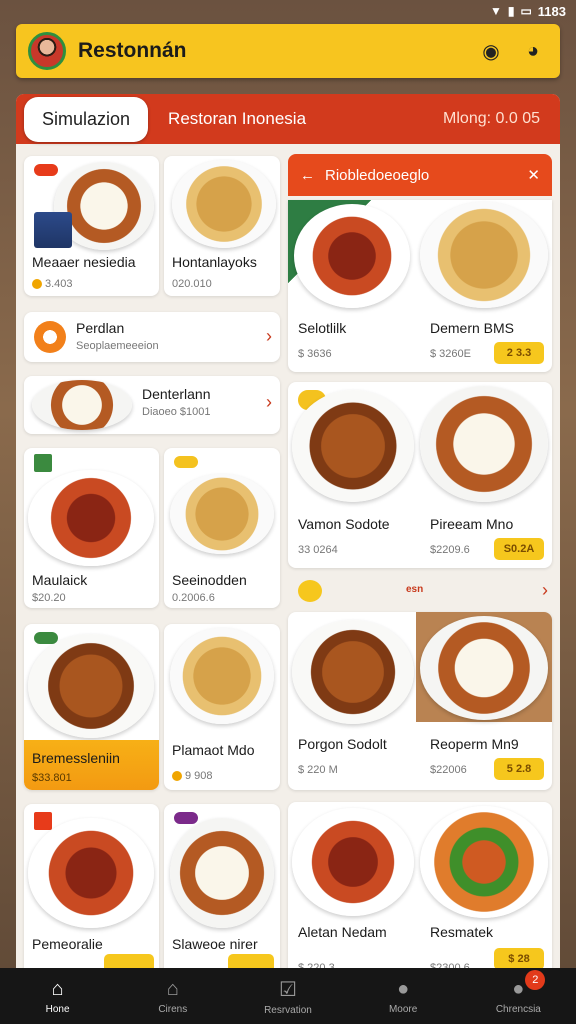  I want to click on menu-card: Seeinodden 0.2006.6, so click(222, 528).